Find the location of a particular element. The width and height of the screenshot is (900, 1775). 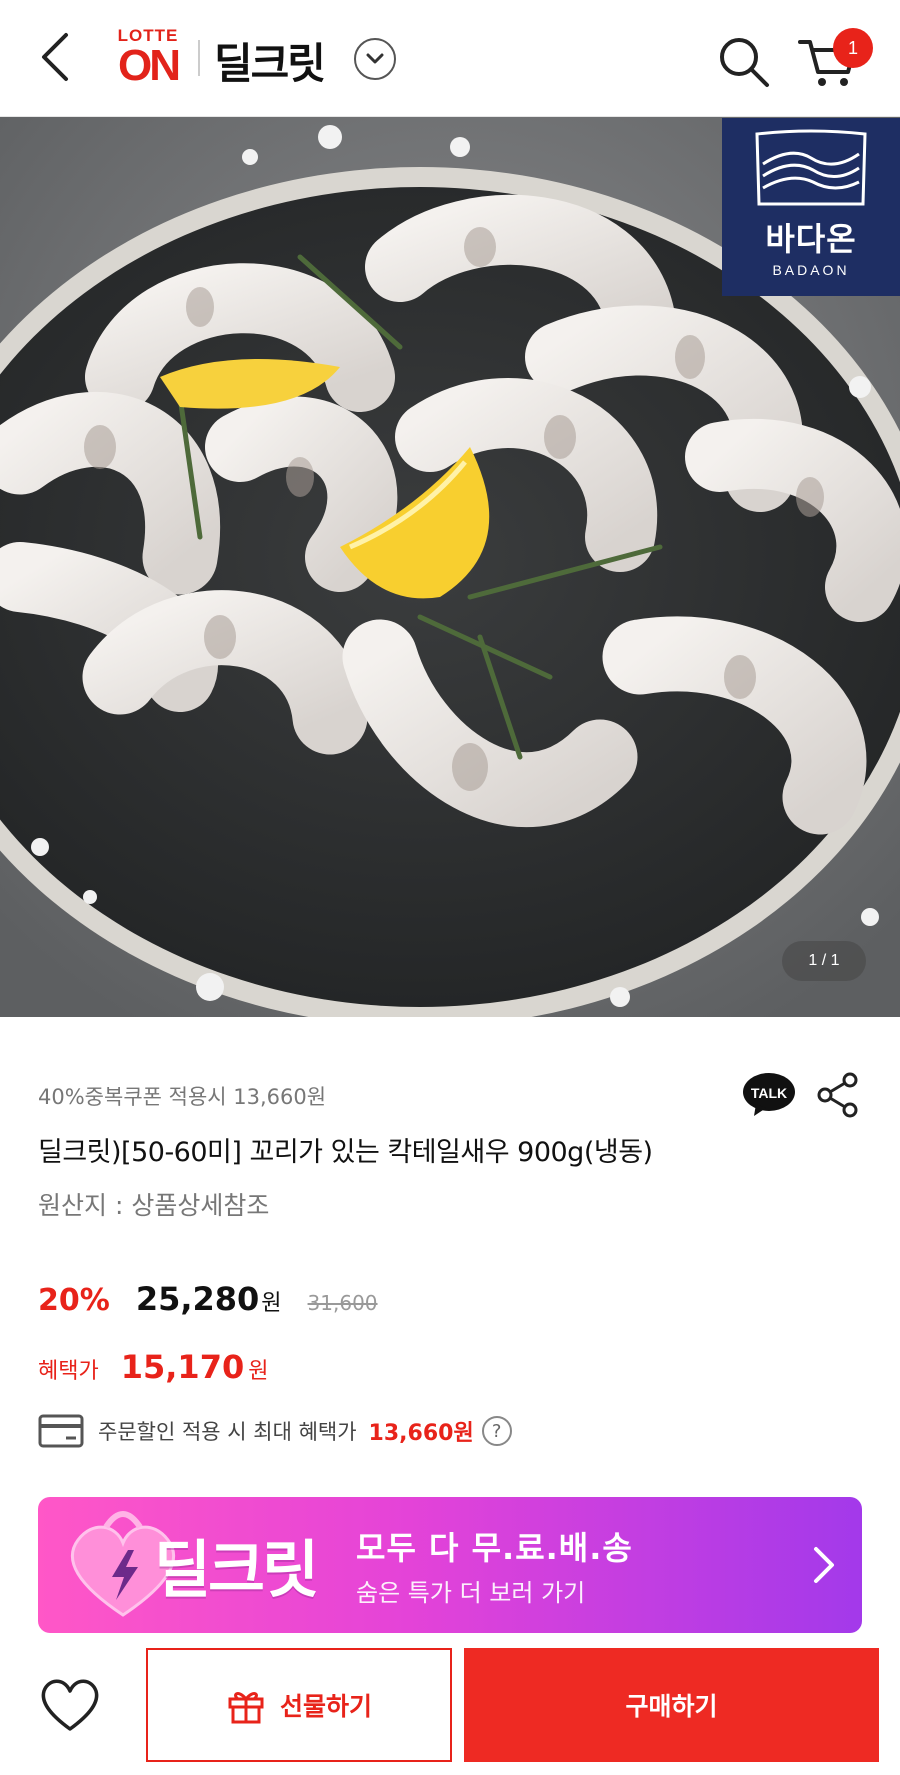

share-icon is located at coordinates (837, 1095).